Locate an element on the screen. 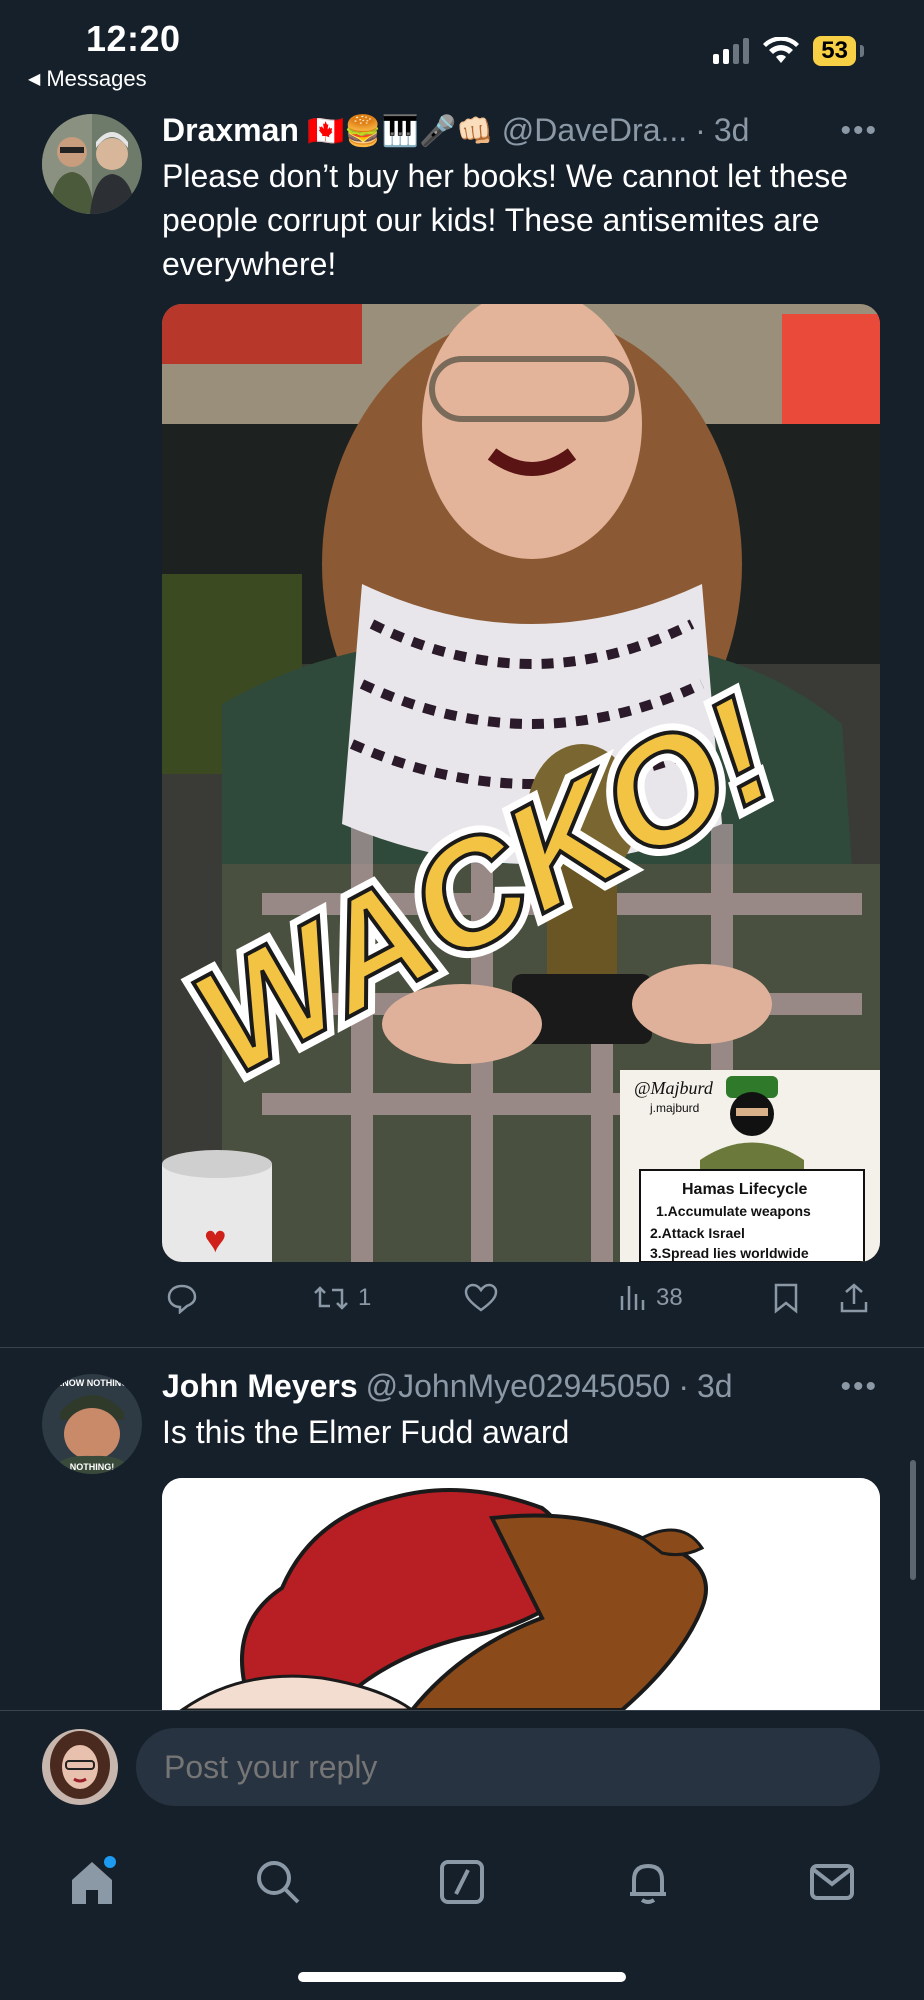  retweet-button: 1 is located at coordinates (341, 1298).